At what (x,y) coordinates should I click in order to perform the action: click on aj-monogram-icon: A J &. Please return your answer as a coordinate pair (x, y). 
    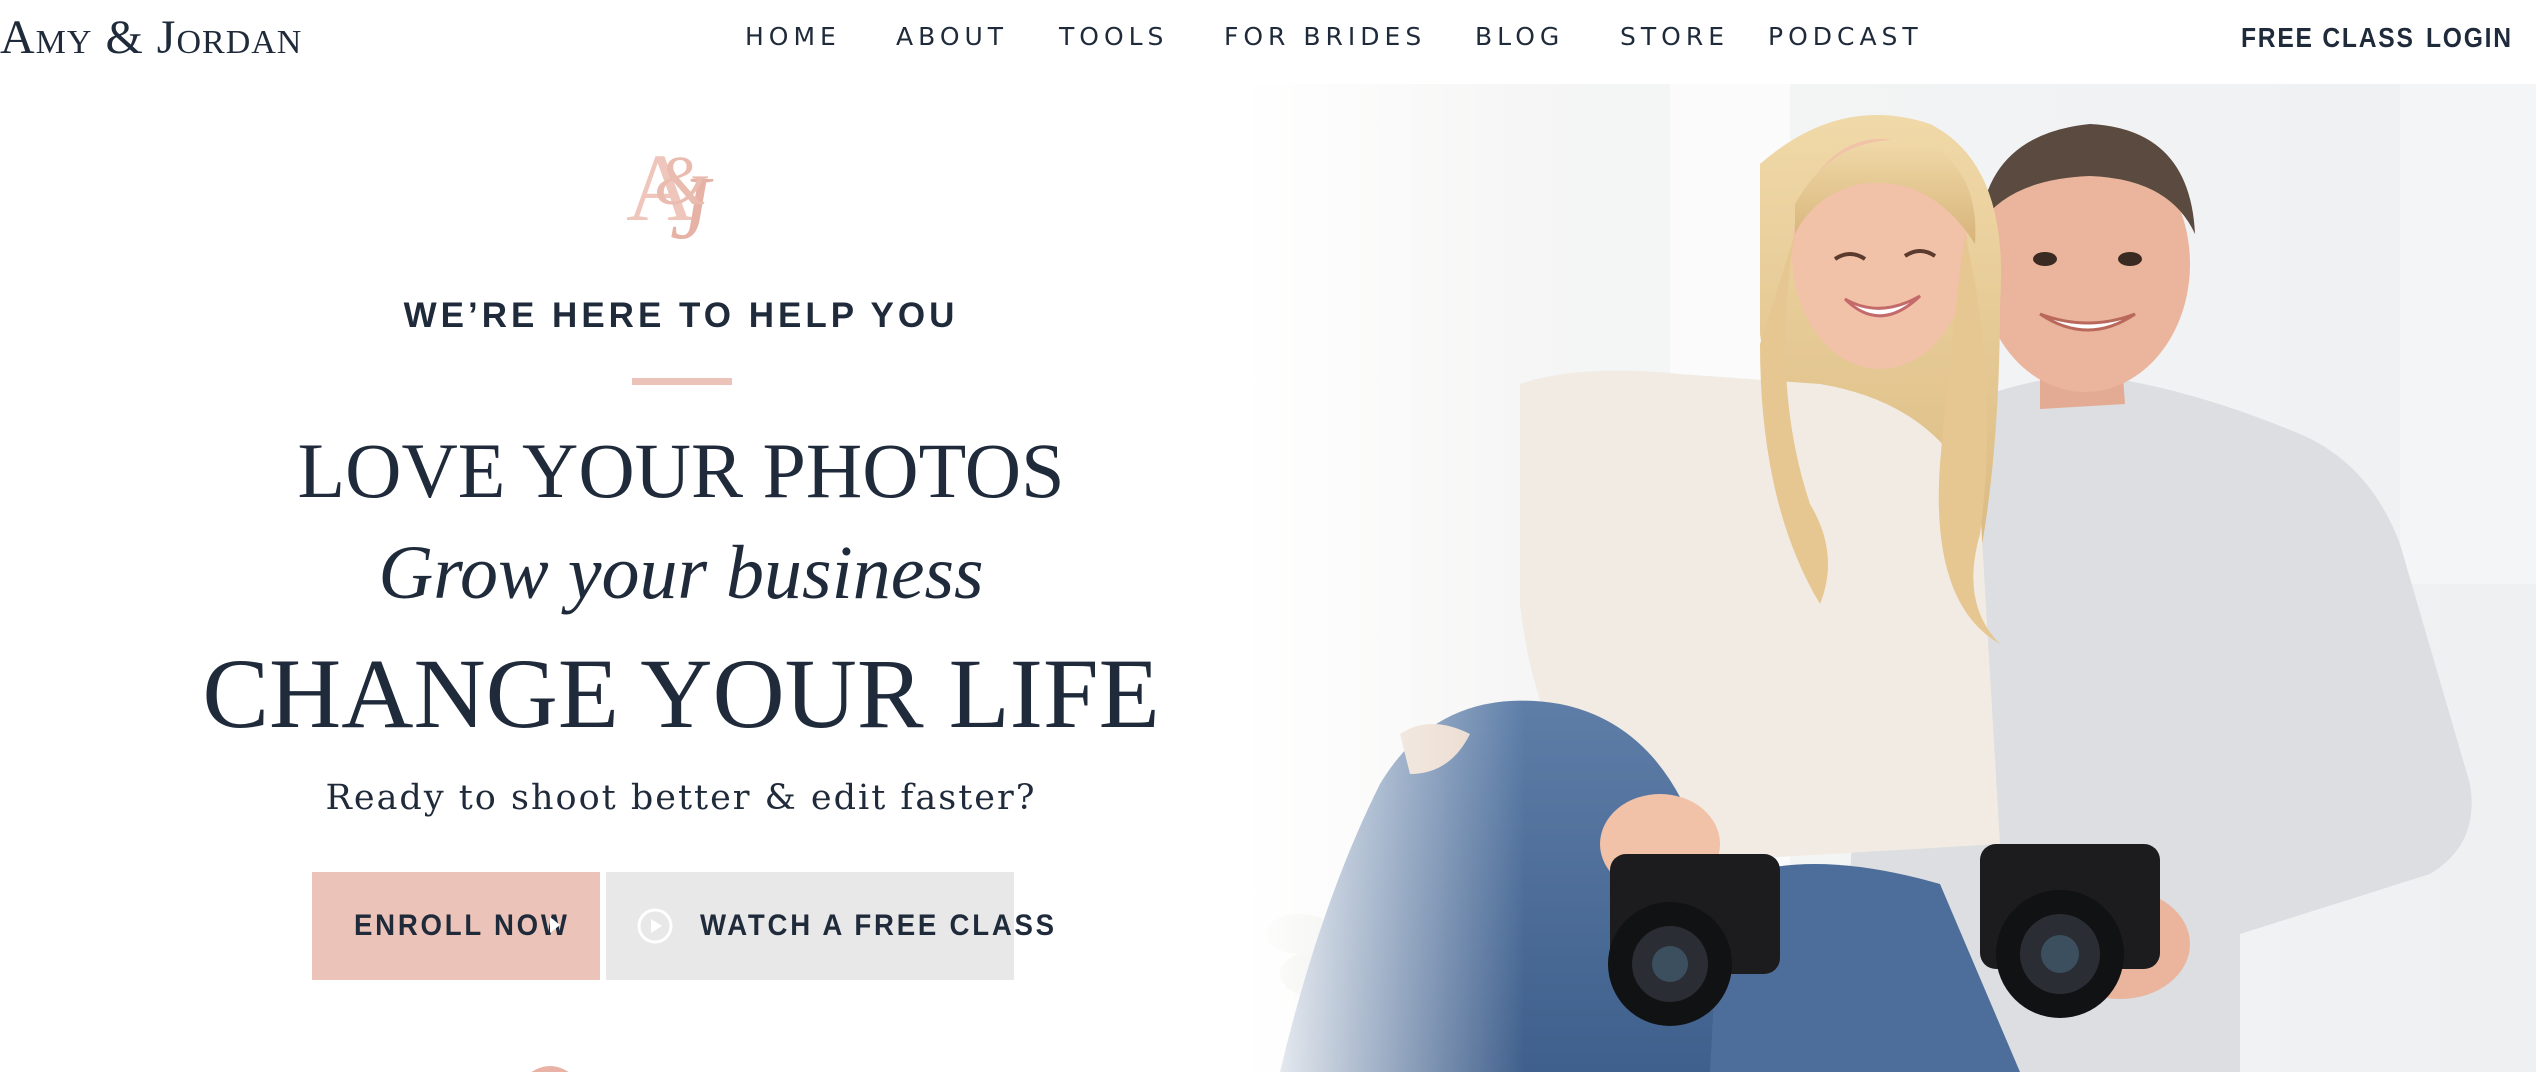
    Looking at the image, I should click on (670, 196).